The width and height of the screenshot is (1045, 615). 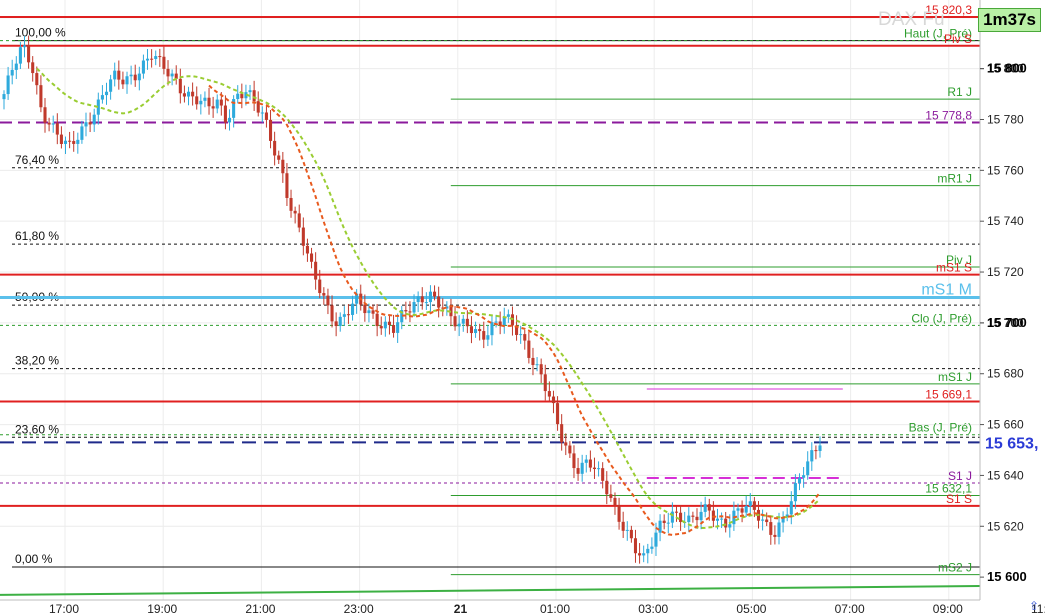 I want to click on level-label: 15 669,1, so click(x=948, y=394).